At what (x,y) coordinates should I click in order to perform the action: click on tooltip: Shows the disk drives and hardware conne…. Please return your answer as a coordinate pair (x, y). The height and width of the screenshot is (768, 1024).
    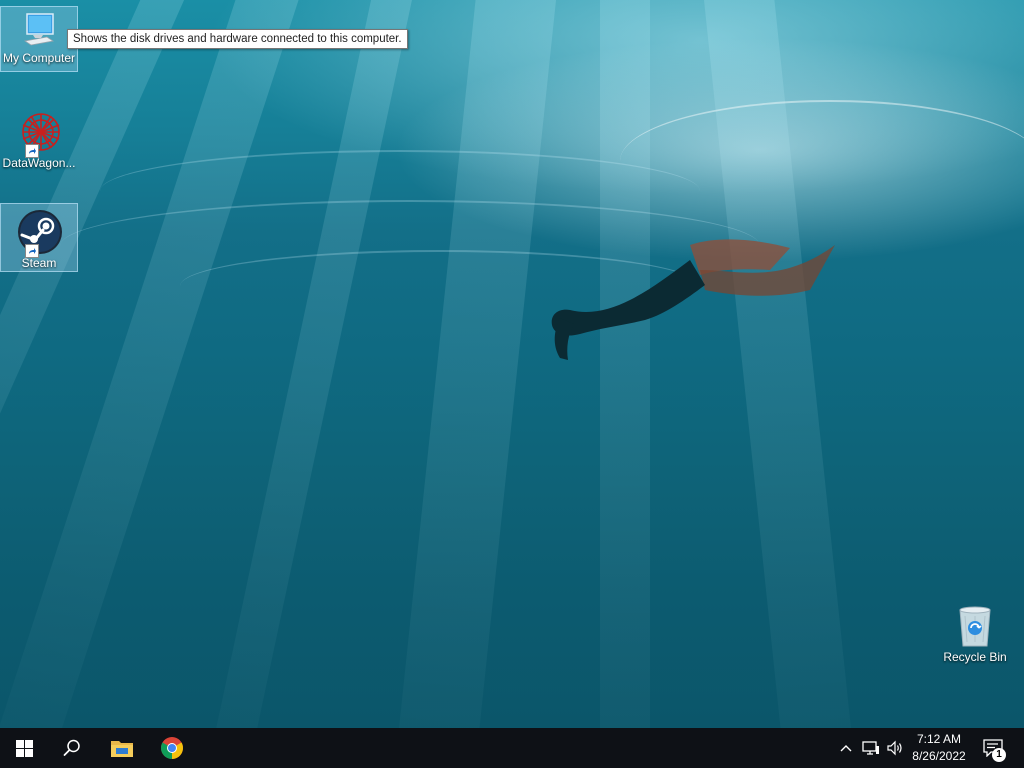
    Looking at the image, I should click on (237, 39).